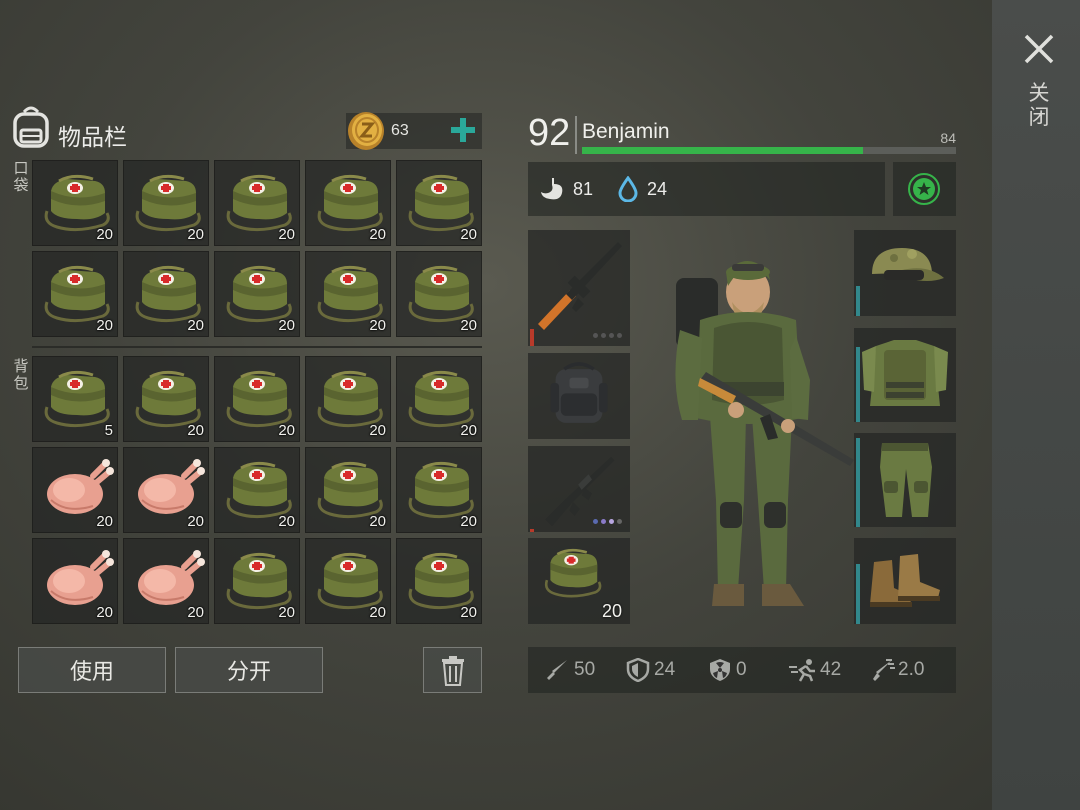  Describe the element at coordinates (414, 131) in the screenshot. I see `coin-counter: 63` at that location.